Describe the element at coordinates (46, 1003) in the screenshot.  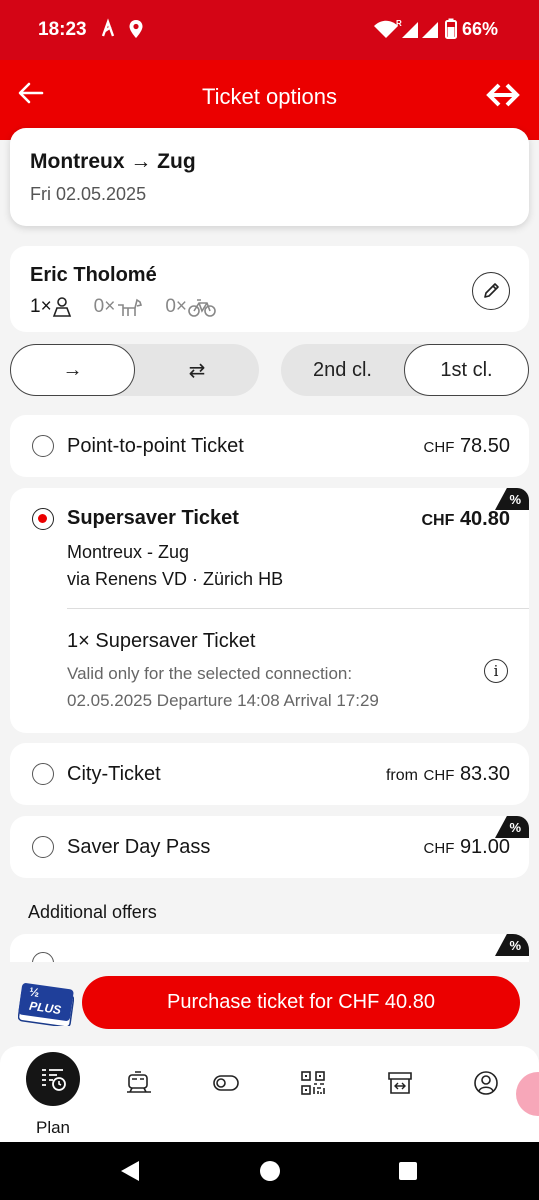
I see `halffare-plus-icon: ½ PLUS` at that location.